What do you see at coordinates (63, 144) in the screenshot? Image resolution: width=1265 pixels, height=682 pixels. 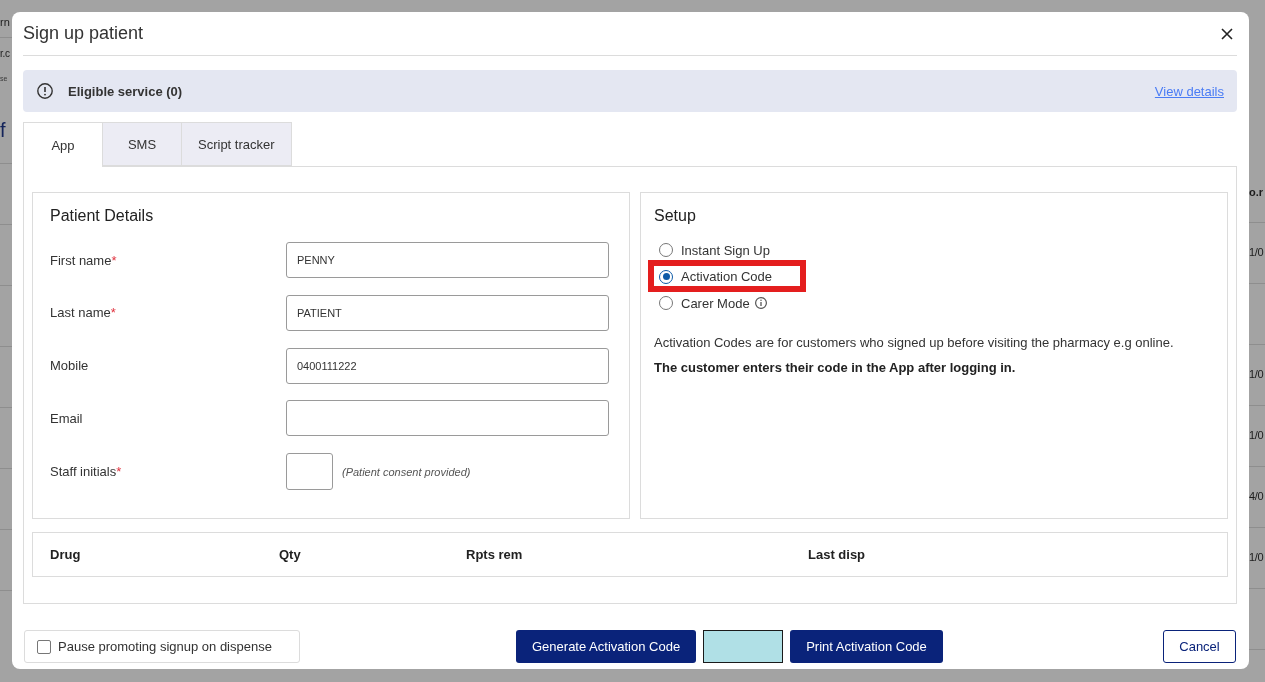 I see `tab: App` at bounding box center [63, 144].